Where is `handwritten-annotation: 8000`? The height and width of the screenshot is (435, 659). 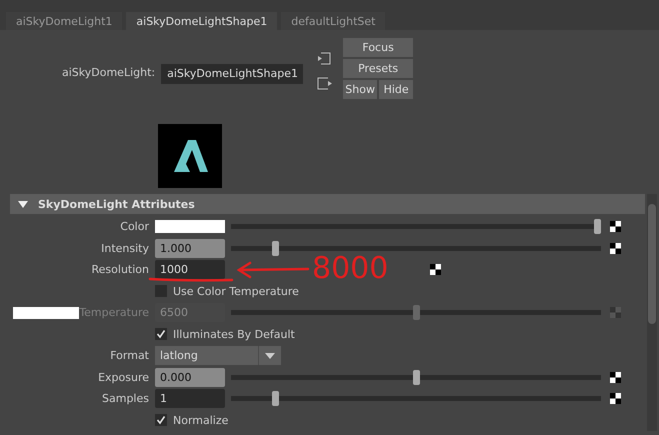 handwritten-annotation: 8000 is located at coordinates (350, 269).